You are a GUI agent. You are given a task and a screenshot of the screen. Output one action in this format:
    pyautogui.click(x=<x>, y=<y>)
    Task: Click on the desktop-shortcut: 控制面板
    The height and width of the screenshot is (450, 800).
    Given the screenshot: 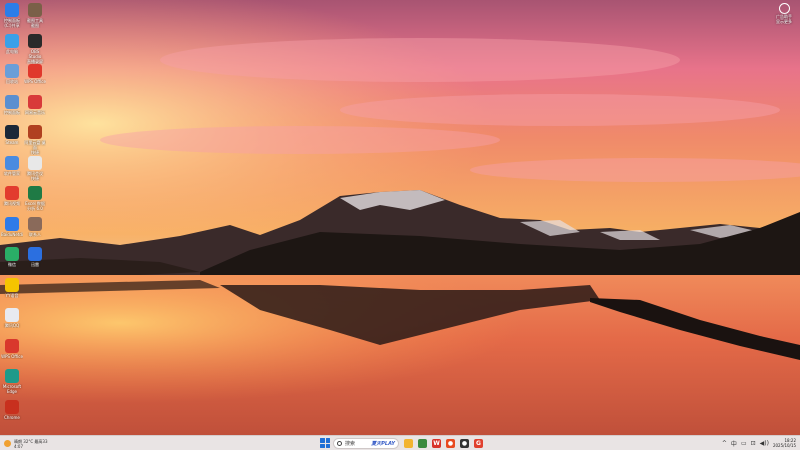 What is the action you would take?
    pyautogui.click(x=12, y=104)
    